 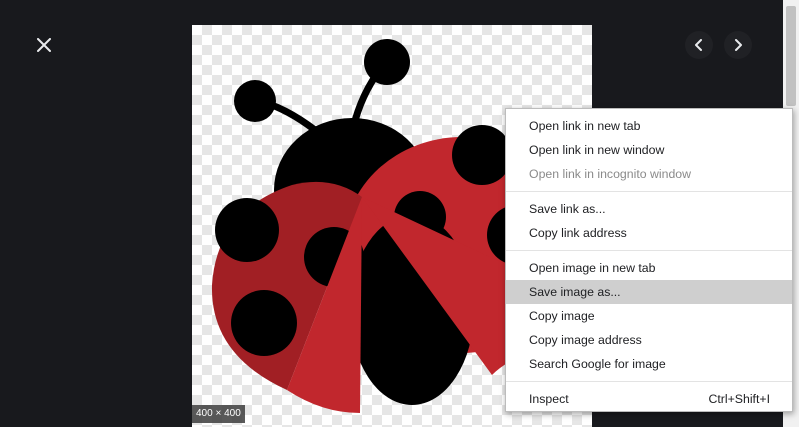 I want to click on image-dimensions-badge: 400 × 400, so click(x=218, y=414).